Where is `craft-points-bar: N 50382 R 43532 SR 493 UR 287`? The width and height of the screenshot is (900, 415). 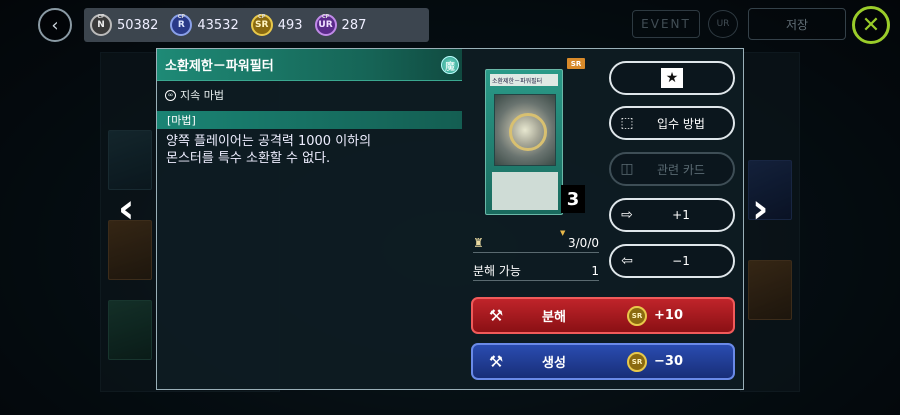 craft-points-bar: N 50382 R 43532 SR 493 UR 287 is located at coordinates (256, 25).